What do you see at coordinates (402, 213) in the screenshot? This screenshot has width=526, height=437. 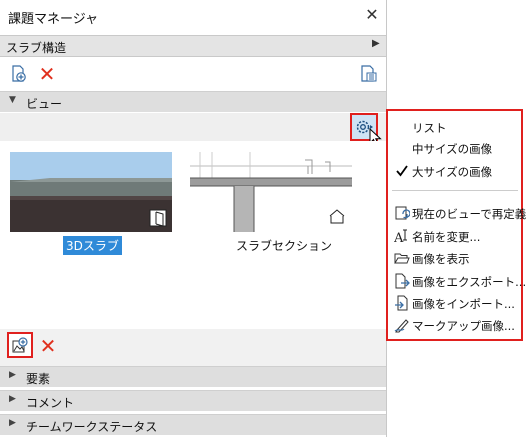 I see `redefine-view-icon` at bounding box center [402, 213].